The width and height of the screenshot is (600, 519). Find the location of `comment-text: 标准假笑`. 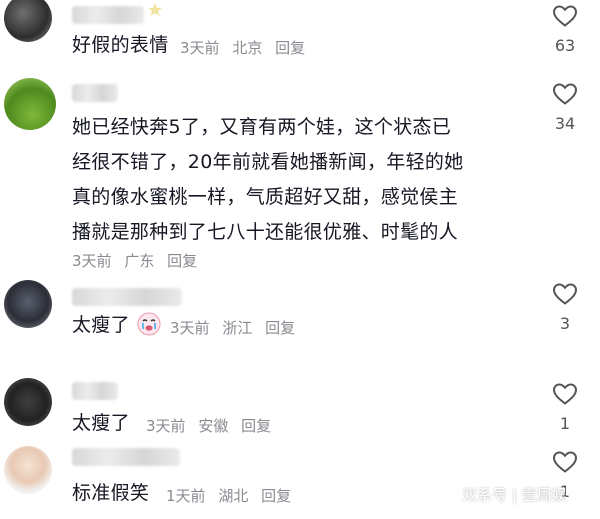

comment-text: 标准假笑 is located at coordinates (111, 493).